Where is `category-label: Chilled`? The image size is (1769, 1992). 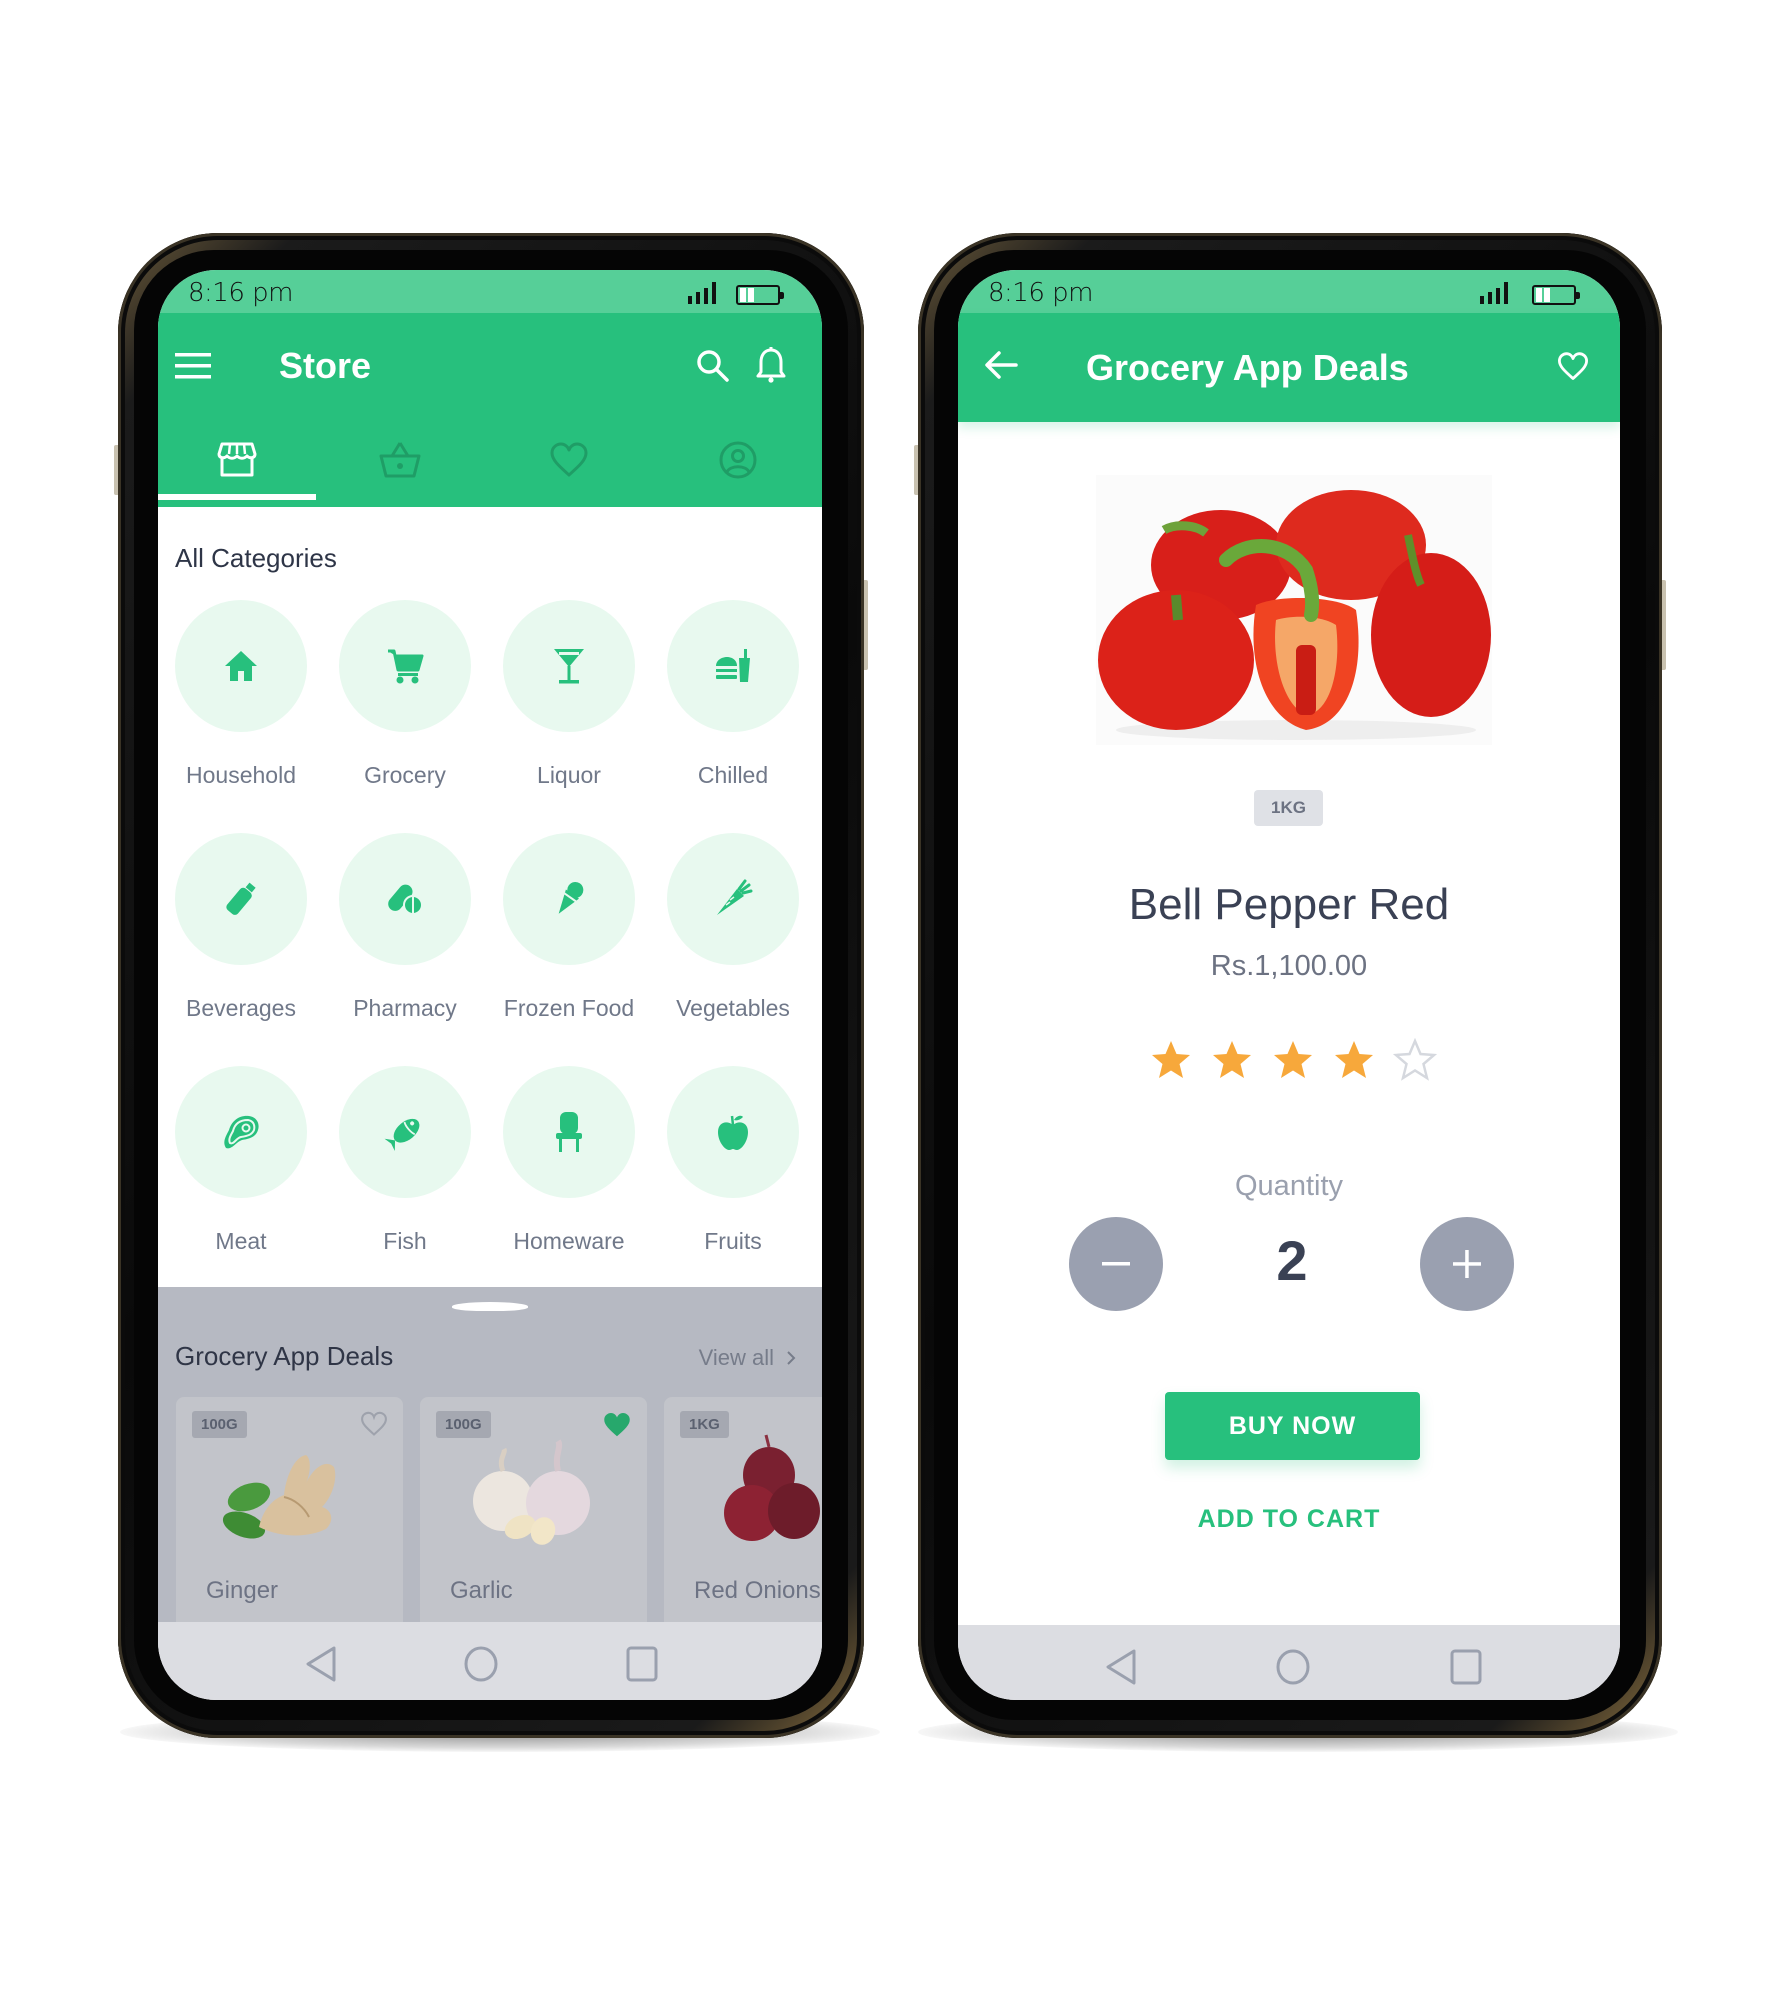 category-label: Chilled is located at coordinates (733, 775).